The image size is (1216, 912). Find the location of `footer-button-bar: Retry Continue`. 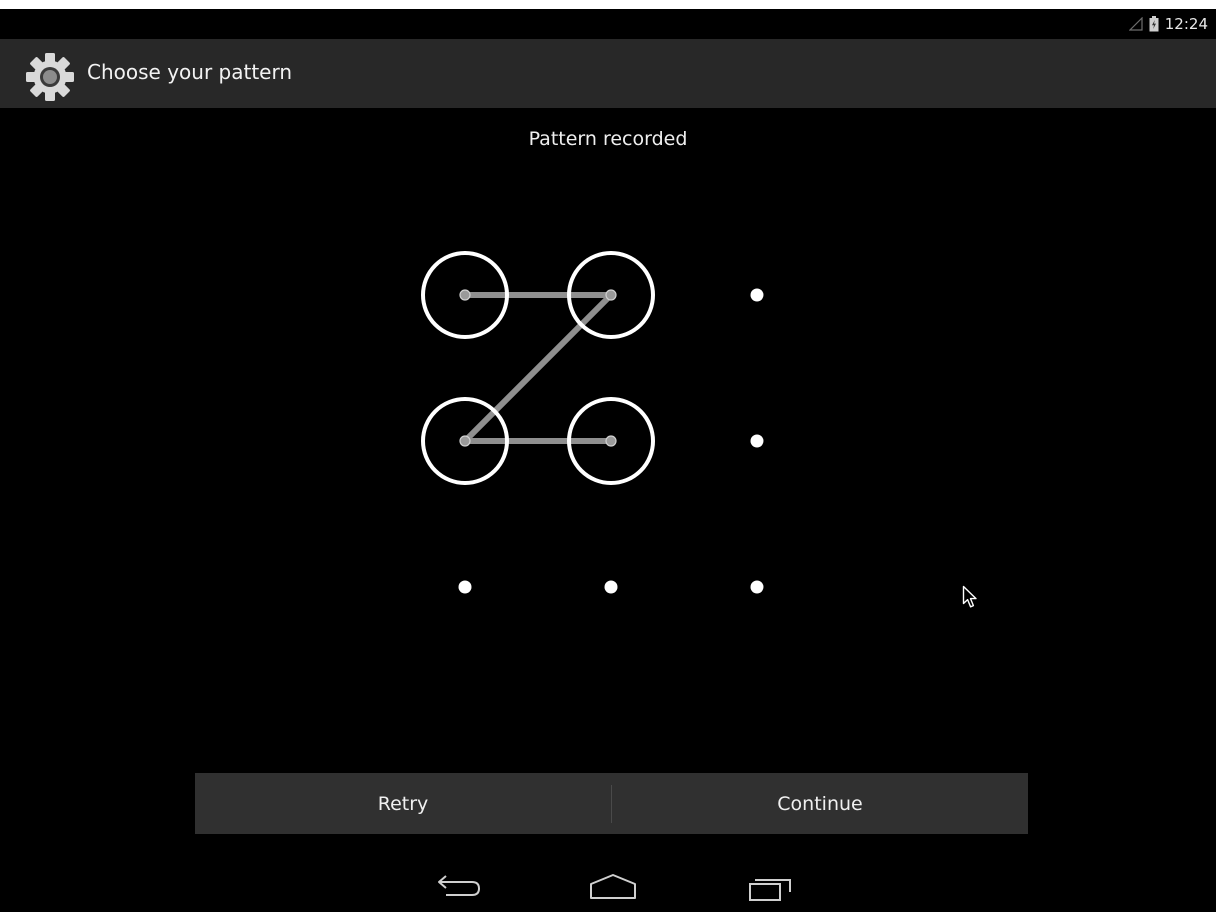

footer-button-bar: Retry Continue is located at coordinates (611, 803).